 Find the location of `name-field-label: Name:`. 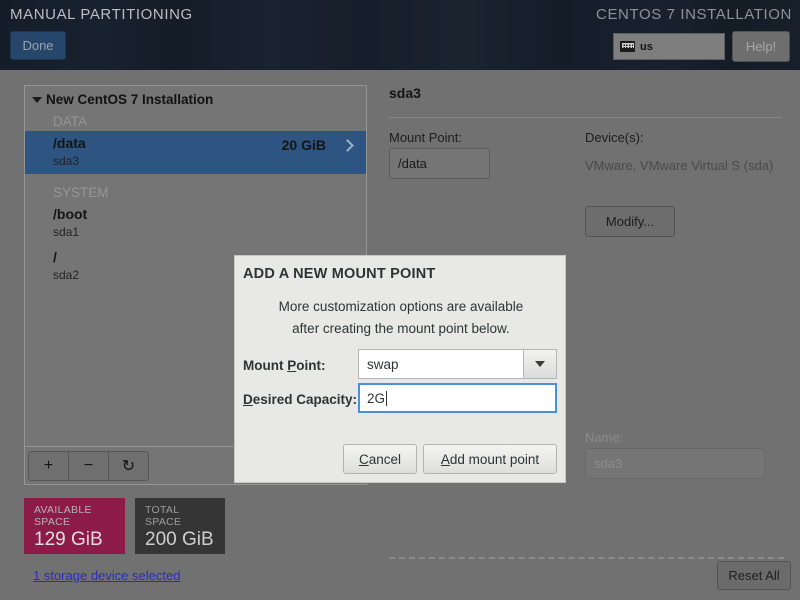

name-field-label: Name: is located at coordinates (604, 437).